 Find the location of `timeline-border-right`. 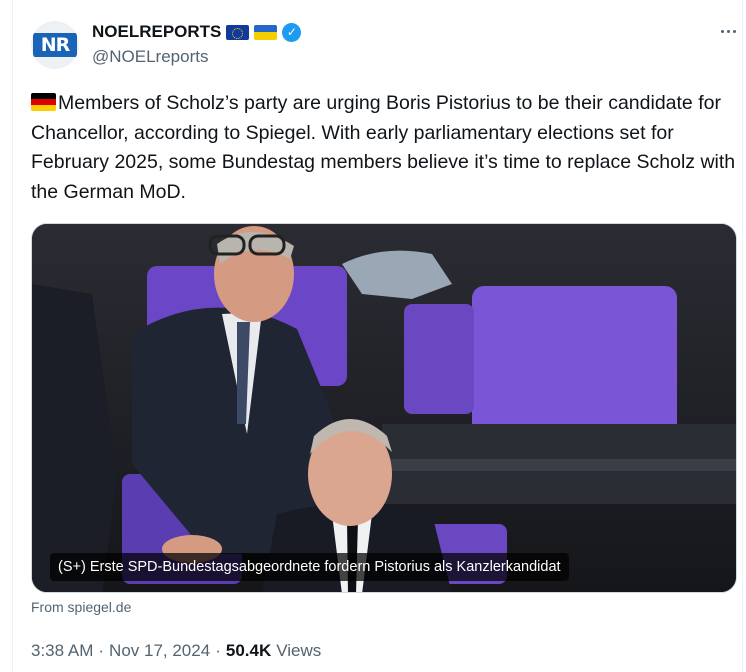

timeline-border-right is located at coordinates (742, 336).